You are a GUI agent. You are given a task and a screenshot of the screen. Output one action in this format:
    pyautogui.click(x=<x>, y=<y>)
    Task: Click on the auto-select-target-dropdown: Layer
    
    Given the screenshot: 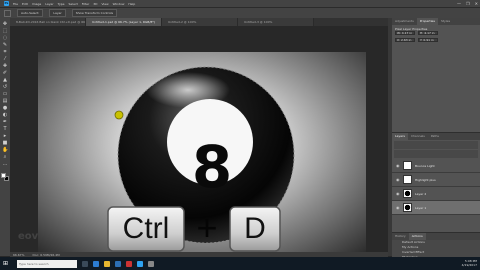 What is the action you would take?
    pyautogui.click(x=57, y=13)
    